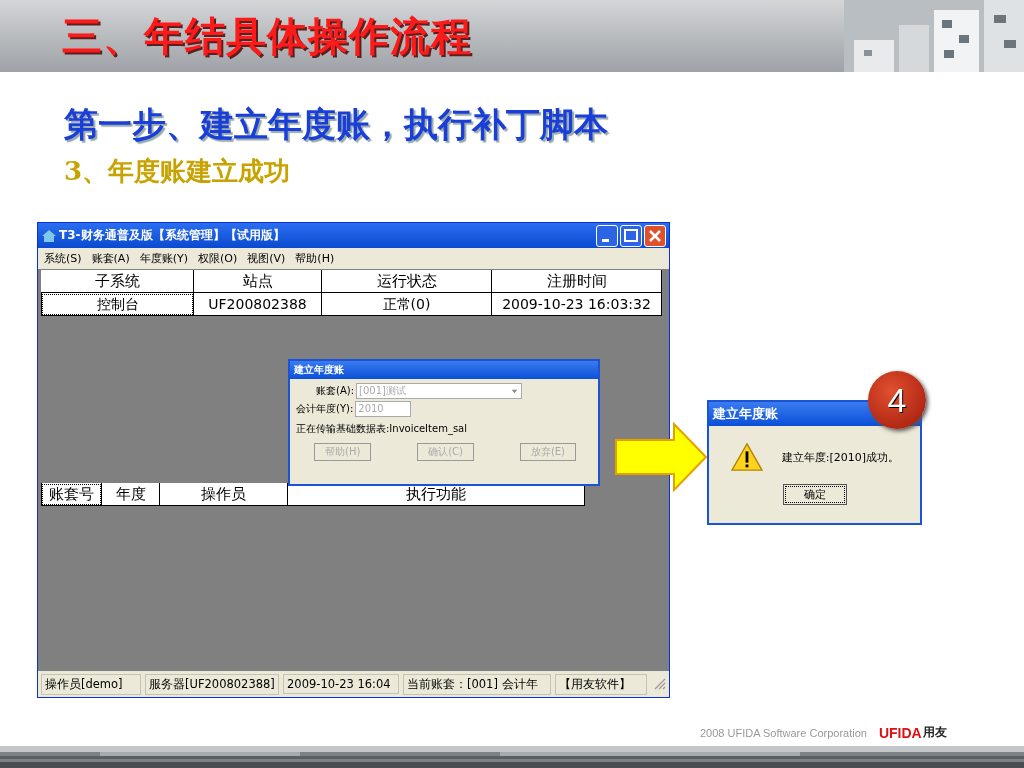 The image size is (1024, 768). I want to click on column-header: 运行状态, so click(407, 281).